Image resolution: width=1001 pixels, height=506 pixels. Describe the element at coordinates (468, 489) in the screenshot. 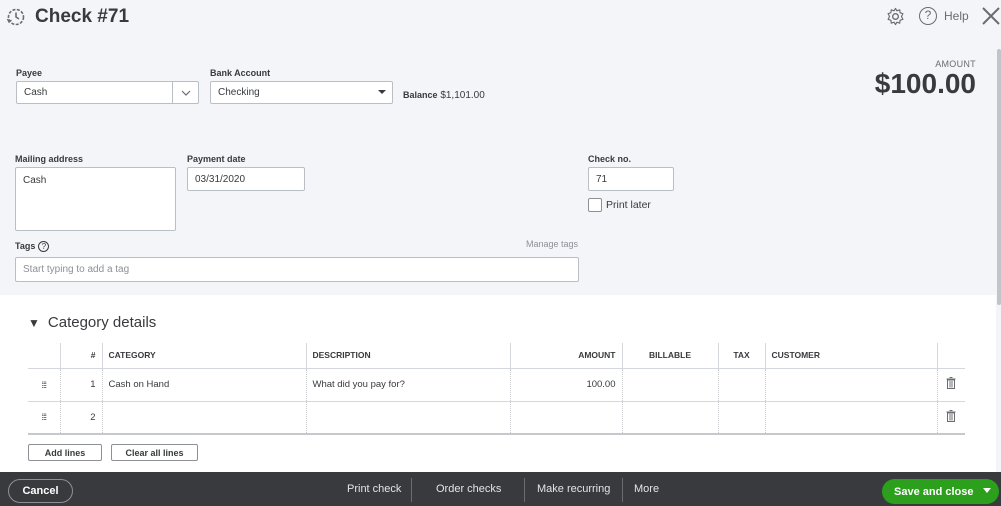

I see `order-checks-link: Order checks` at that location.